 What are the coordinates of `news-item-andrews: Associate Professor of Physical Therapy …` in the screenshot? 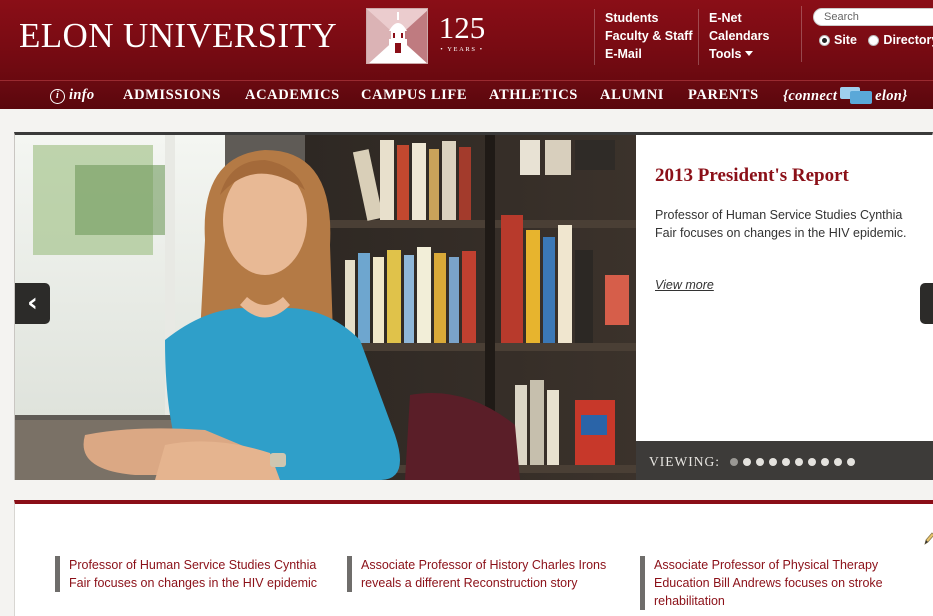 It's located at (782, 583).